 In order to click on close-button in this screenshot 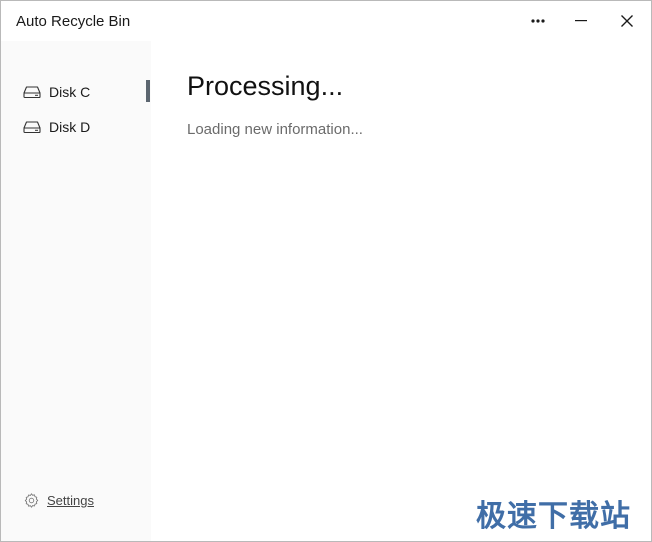, I will do `click(627, 21)`.